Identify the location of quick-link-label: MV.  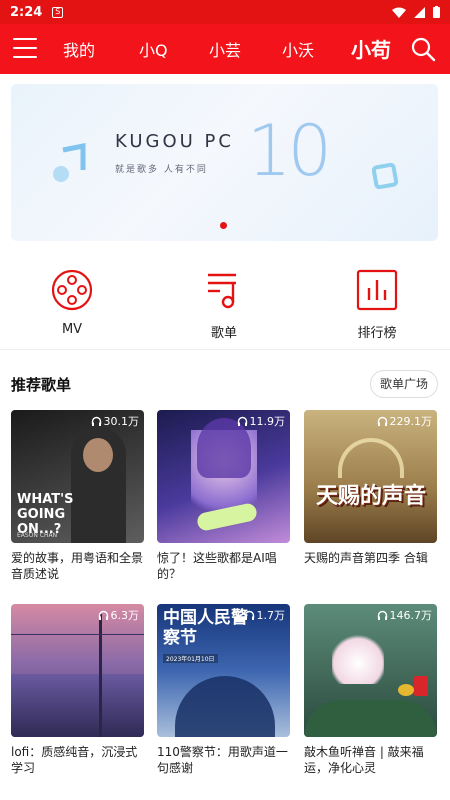
(72, 329).